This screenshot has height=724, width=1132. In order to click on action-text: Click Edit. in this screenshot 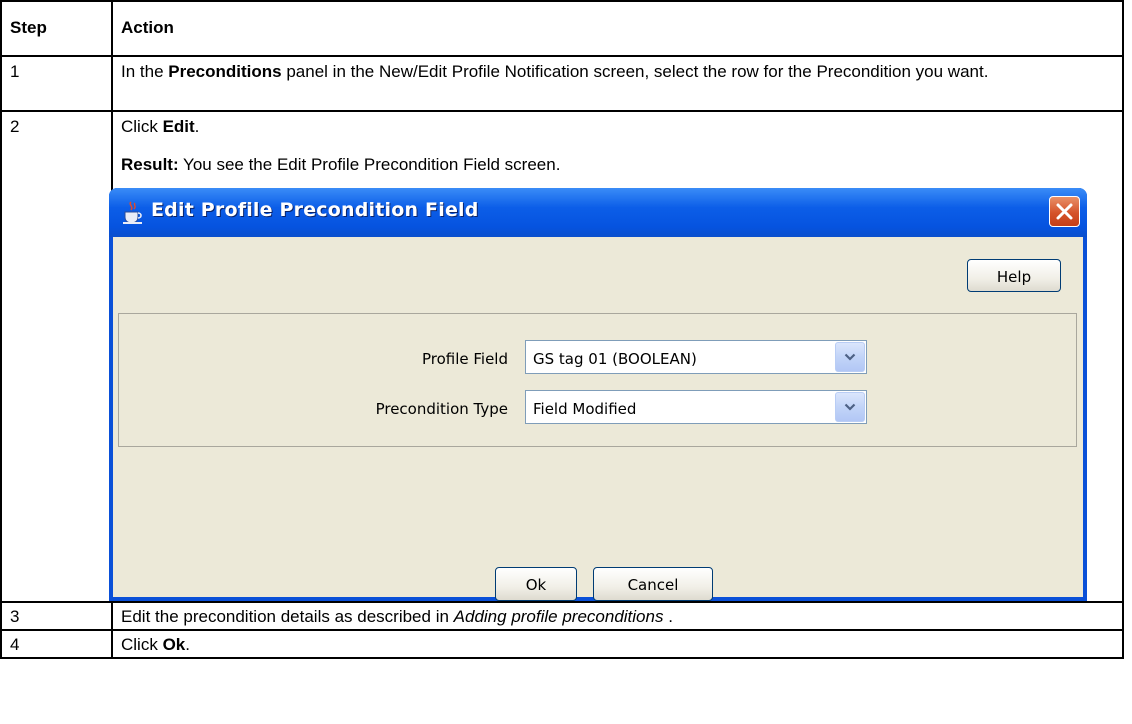, I will do `click(160, 126)`.